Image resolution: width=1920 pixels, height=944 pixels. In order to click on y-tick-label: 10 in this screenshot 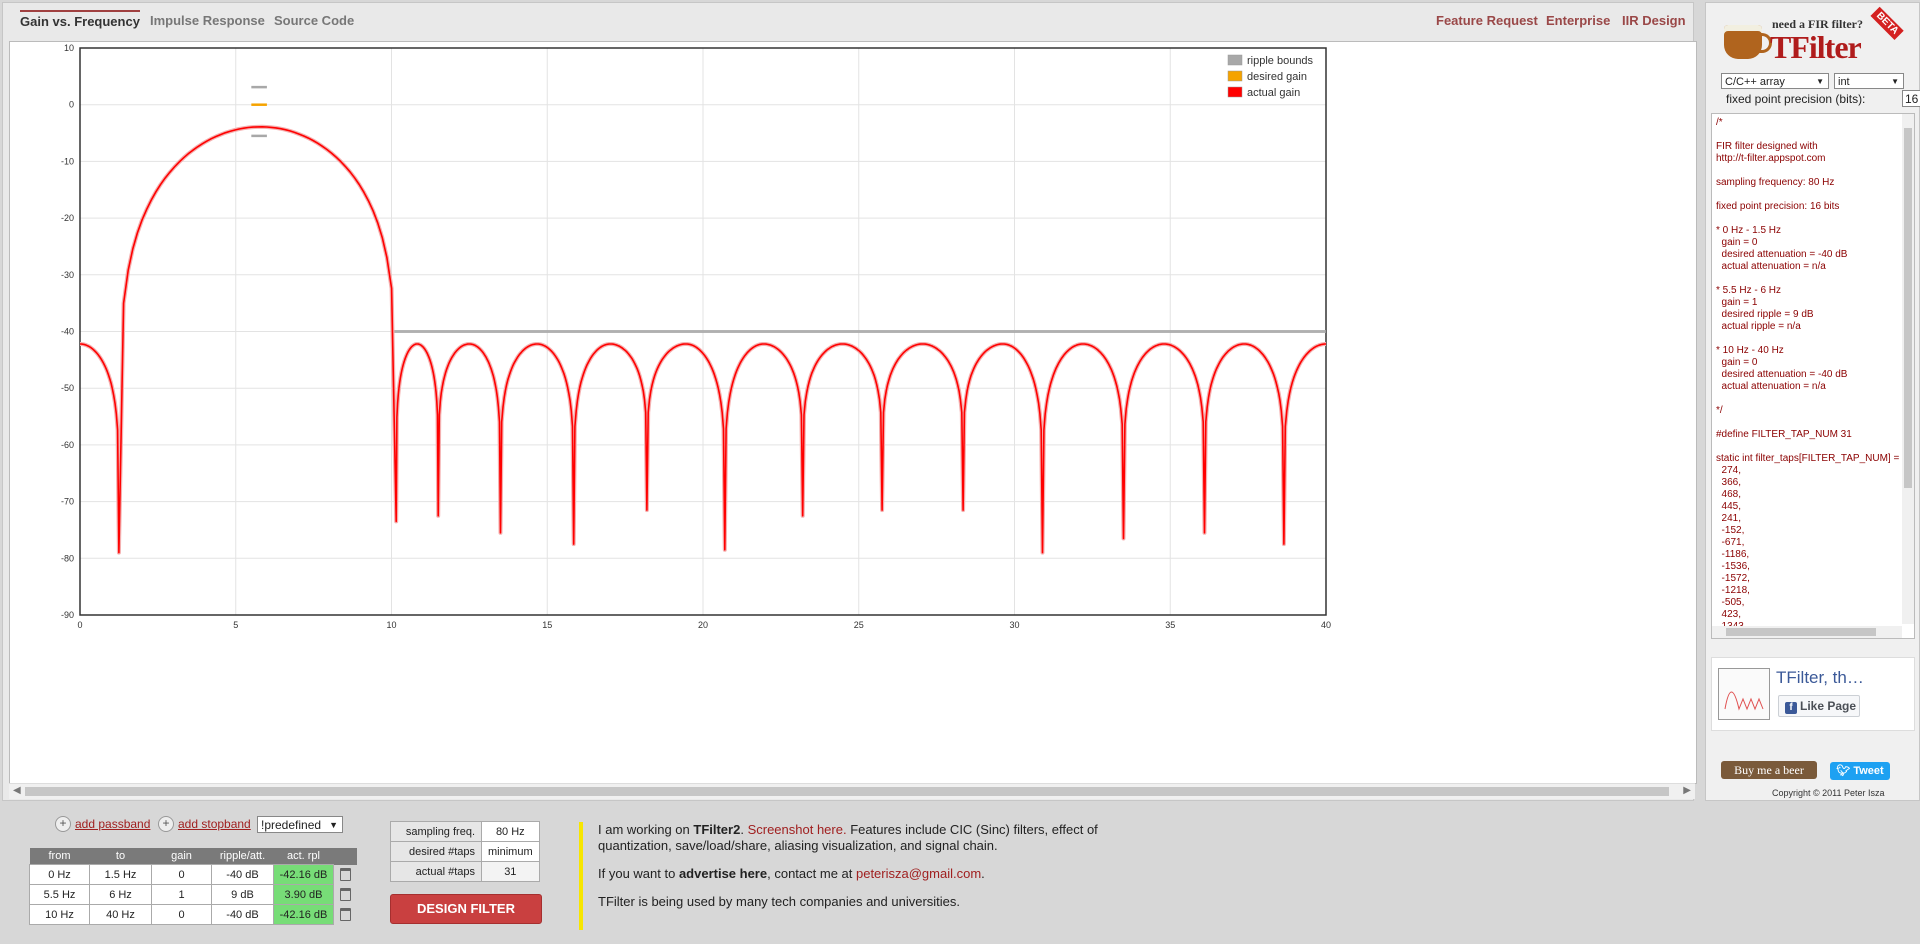, I will do `click(69, 48)`.